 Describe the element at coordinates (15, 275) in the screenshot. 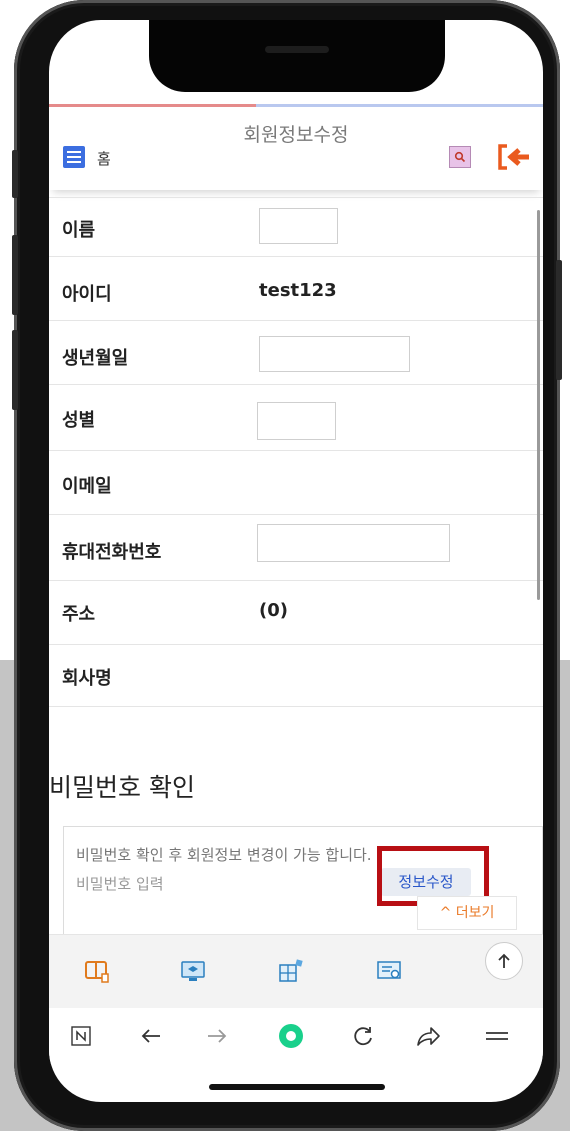

I see `volume-up-button` at that location.